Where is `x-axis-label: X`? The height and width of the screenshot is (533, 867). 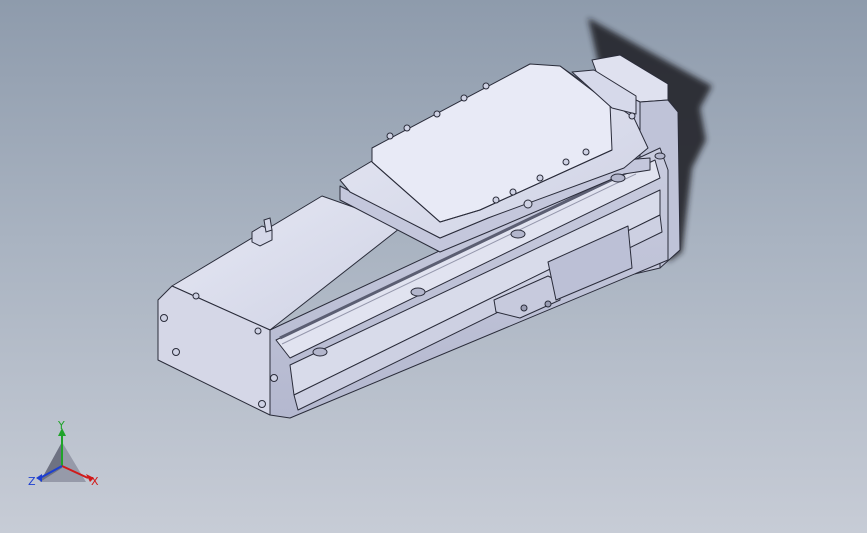 x-axis-label: X is located at coordinates (95, 481).